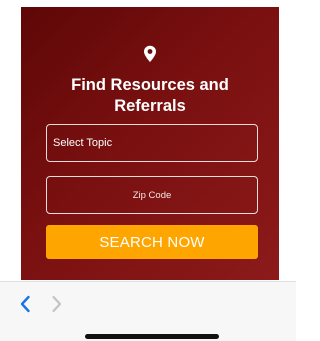 This screenshot has height=341, width=320. What do you see at coordinates (57, 304) in the screenshot?
I see `chevron-right-icon` at bounding box center [57, 304].